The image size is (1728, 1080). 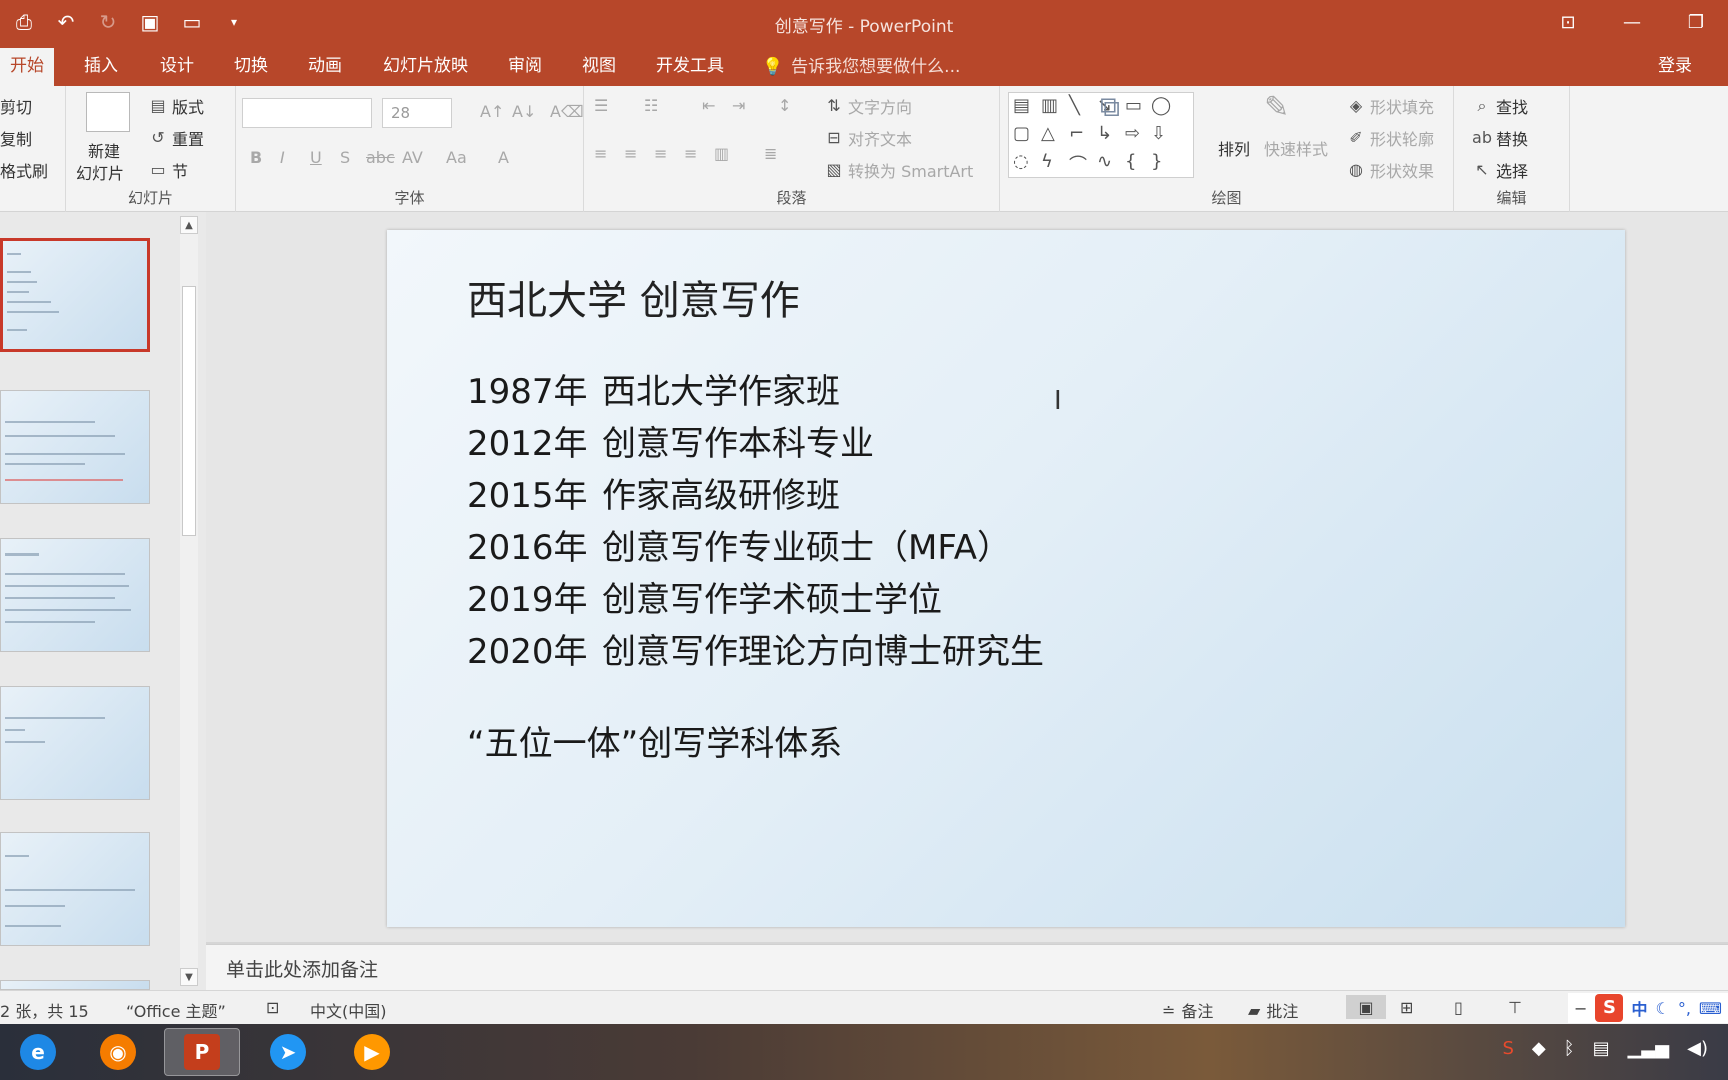 I want to click on normal-view-icon: ▣, so click(x=1366, y=1007).